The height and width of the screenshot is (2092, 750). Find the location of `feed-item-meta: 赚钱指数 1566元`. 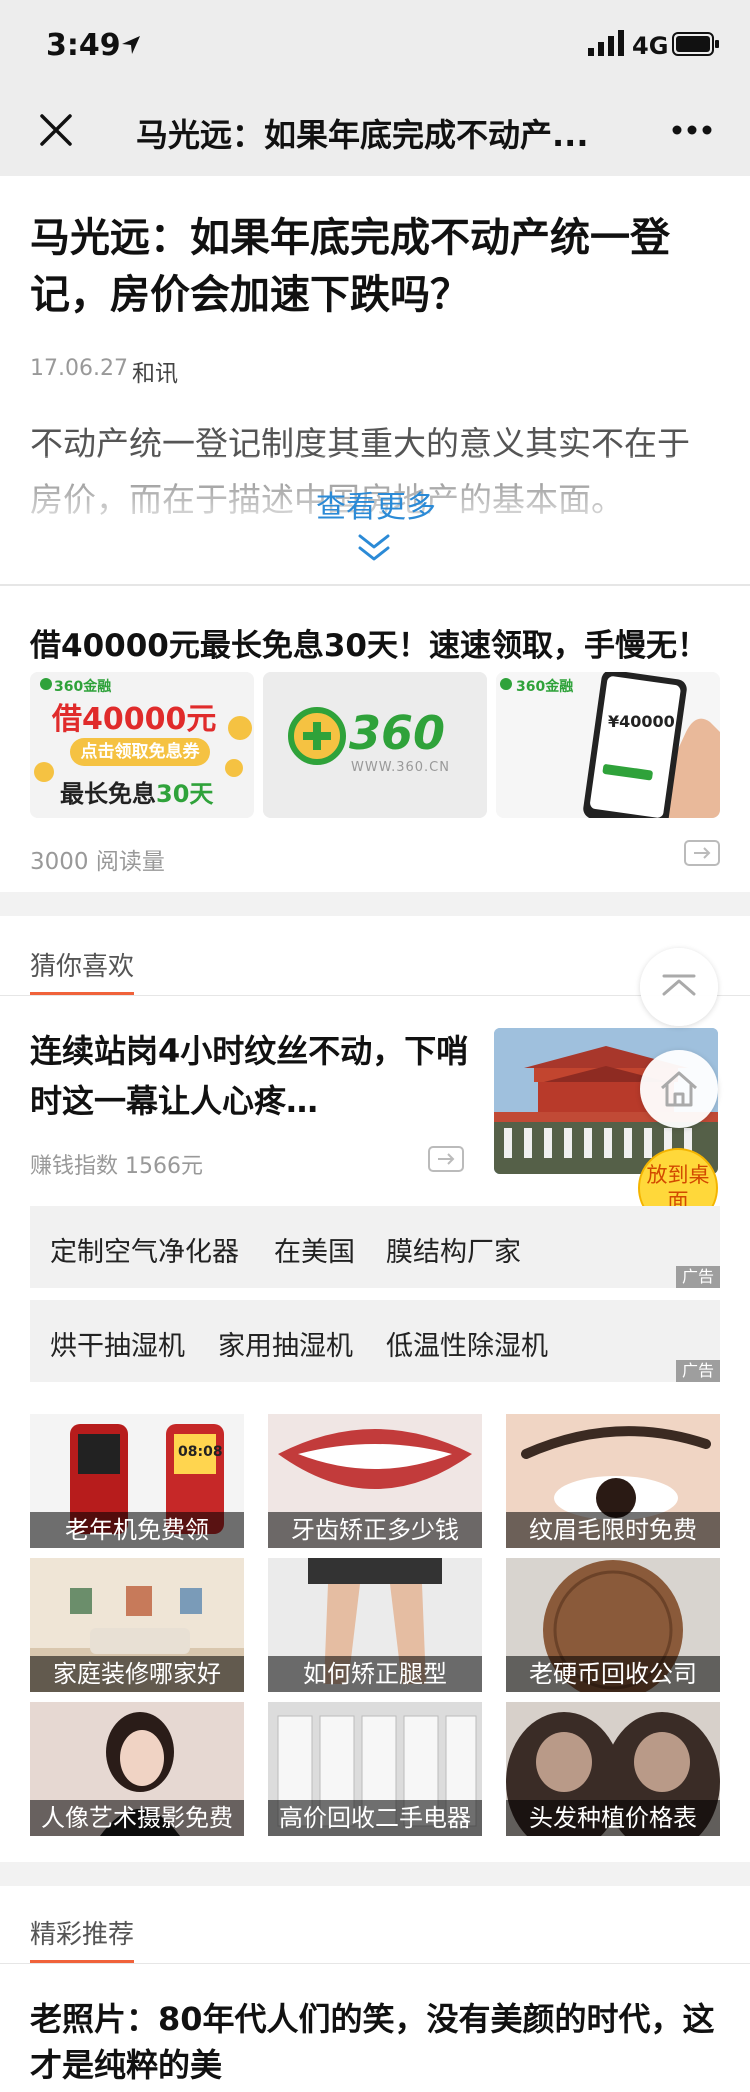

feed-item-meta: 赚钱指数 1566元 is located at coordinates (116, 1166).